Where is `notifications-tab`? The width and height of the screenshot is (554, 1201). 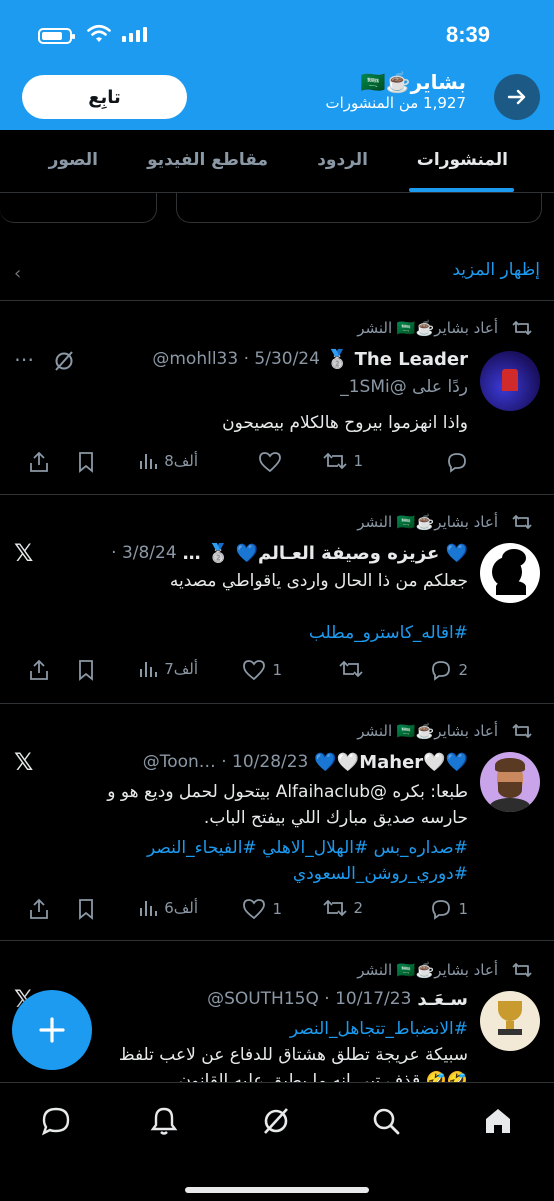
notifications-tab is located at coordinates (164, 1121).